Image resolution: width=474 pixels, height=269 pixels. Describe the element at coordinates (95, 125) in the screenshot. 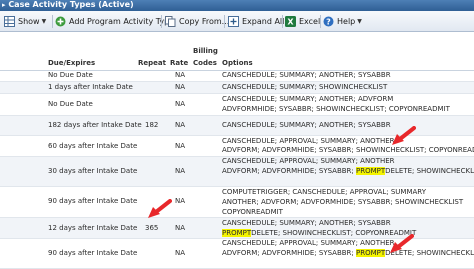

I see `due-cell: 182 days after Intake Date` at that location.